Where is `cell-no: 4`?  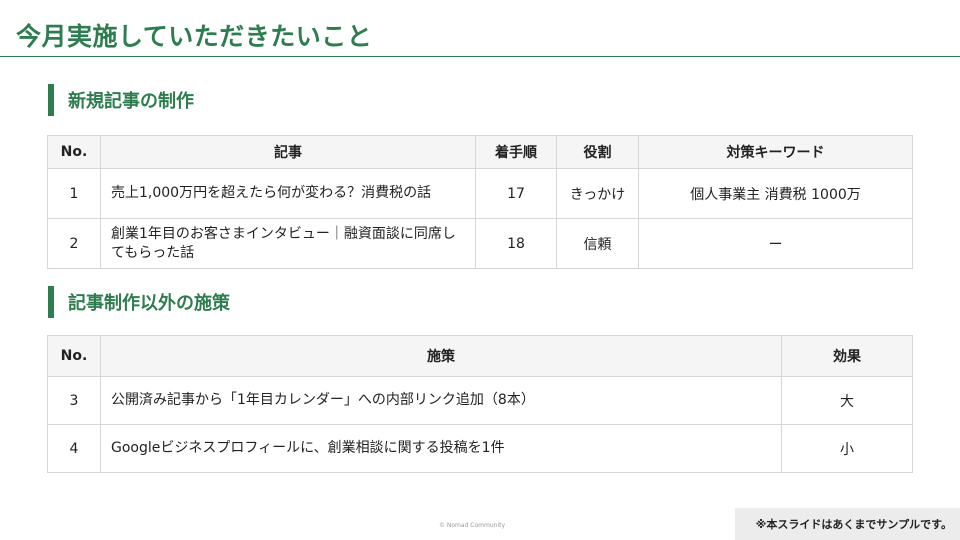 cell-no: 4 is located at coordinates (74, 448).